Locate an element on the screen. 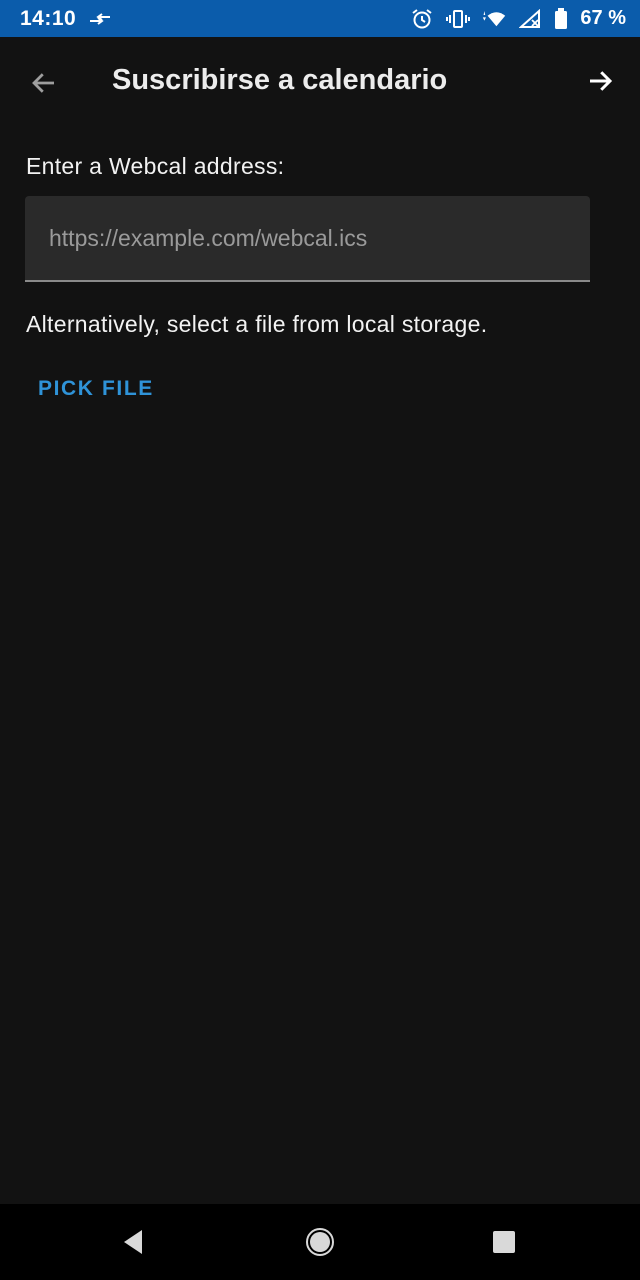 The height and width of the screenshot is (1280, 640). back-triangle-icon is located at coordinates (133, 1242).